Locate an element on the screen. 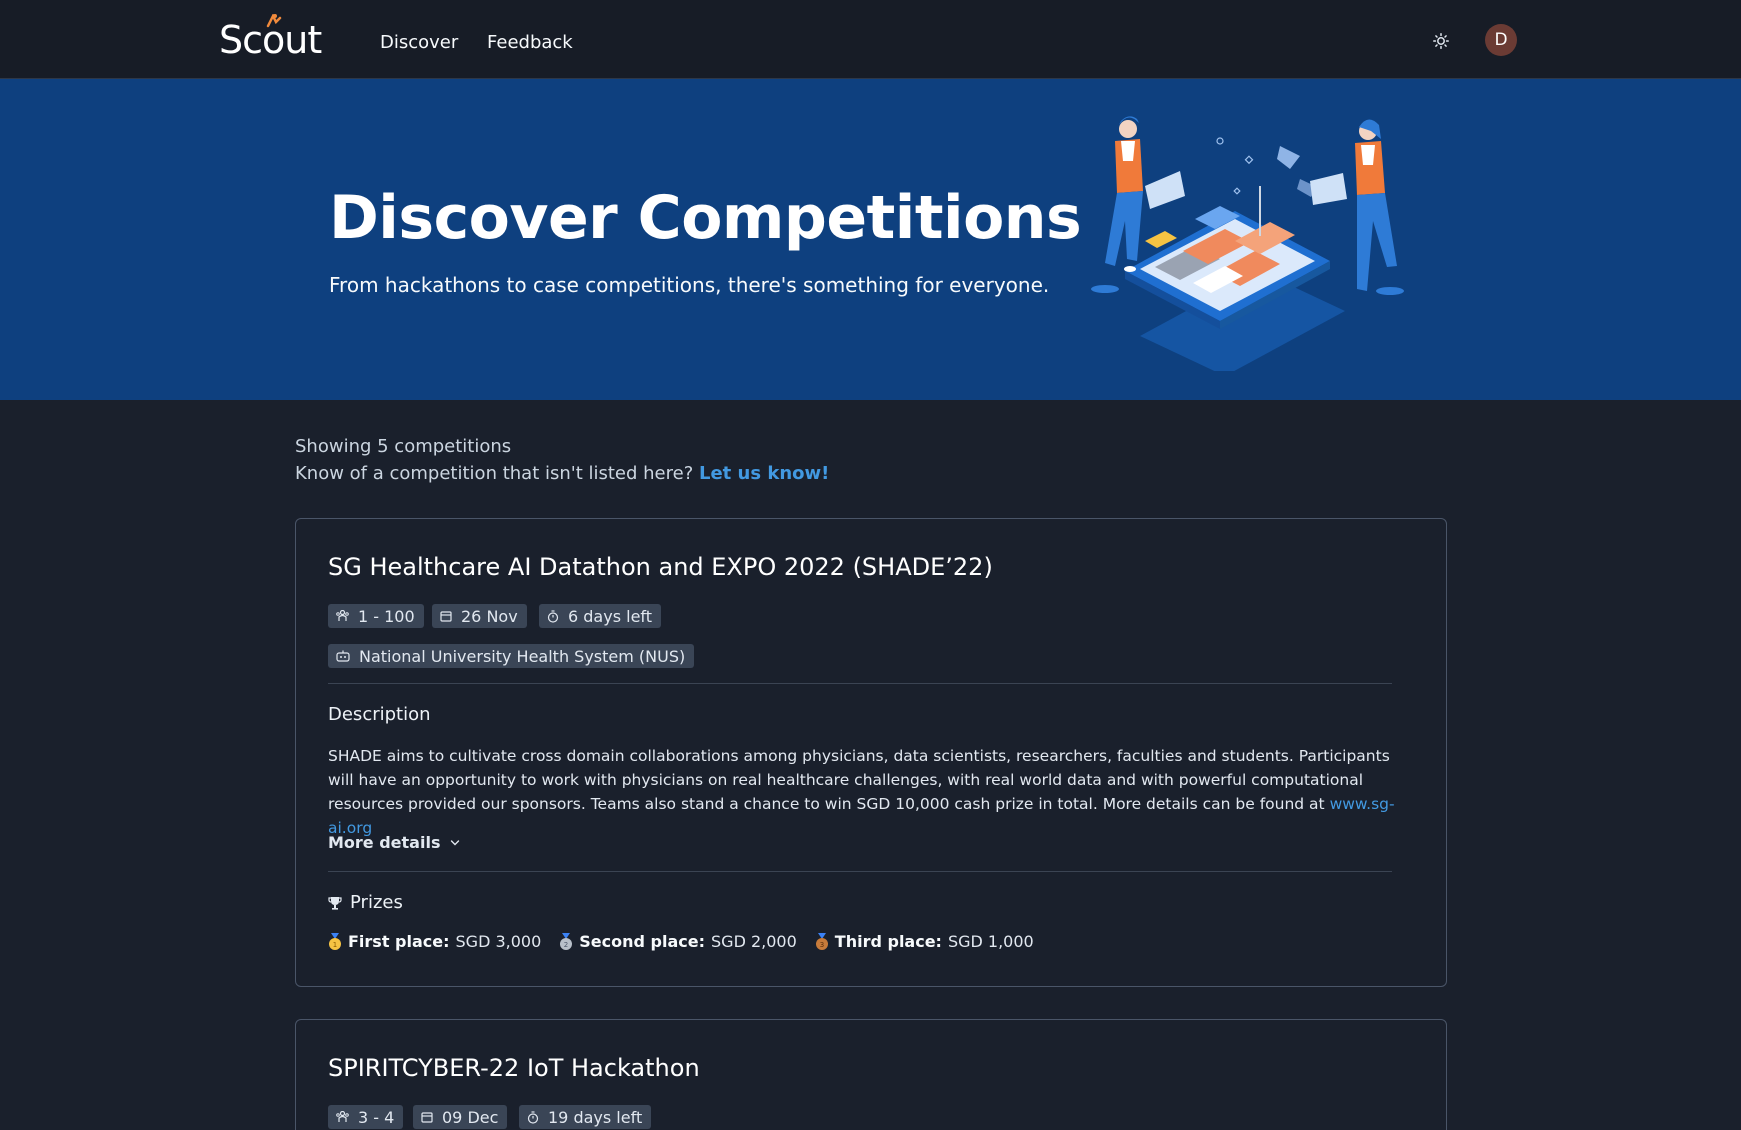 This screenshot has height=1130, width=1741. team-size-tag: 1 - 100 is located at coordinates (376, 616).